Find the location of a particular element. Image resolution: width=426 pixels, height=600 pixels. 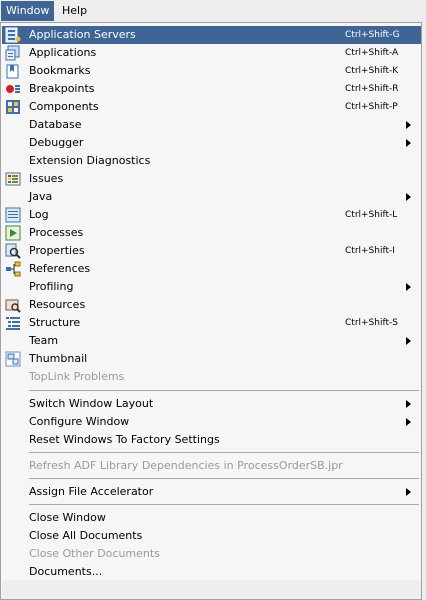

menu-item-issues: Issues is located at coordinates (211, 179).